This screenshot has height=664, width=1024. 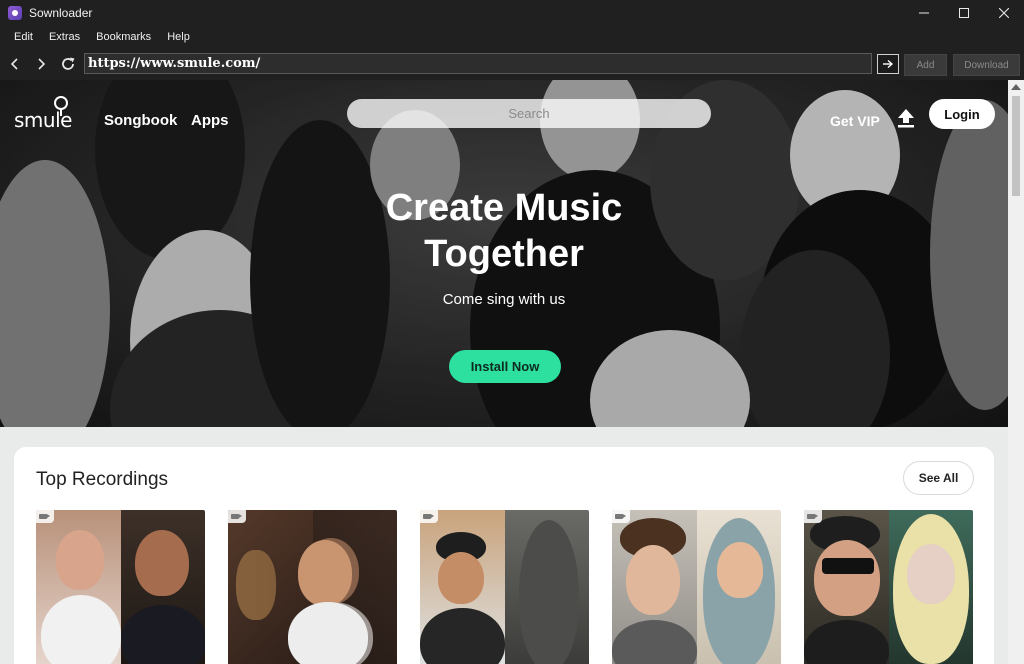 What do you see at coordinates (102, 479) in the screenshot?
I see `section-title: Top Recordings` at bounding box center [102, 479].